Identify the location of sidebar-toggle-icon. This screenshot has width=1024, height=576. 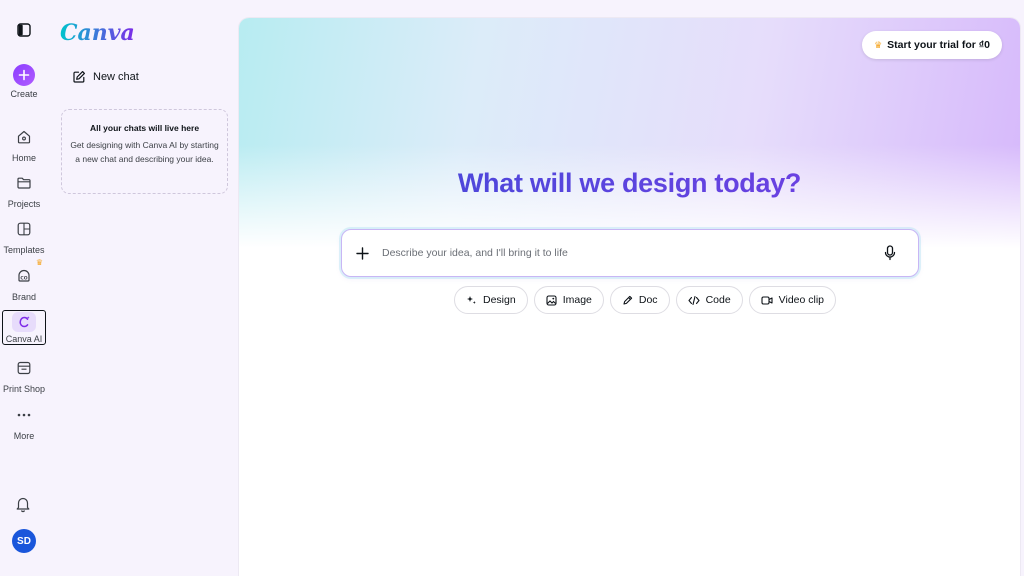
(24, 30).